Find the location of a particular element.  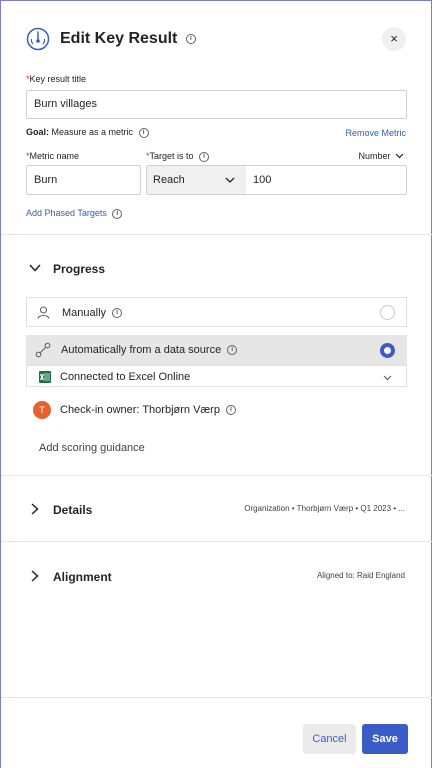

progress-title: Progress is located at coordinates (79, 269).